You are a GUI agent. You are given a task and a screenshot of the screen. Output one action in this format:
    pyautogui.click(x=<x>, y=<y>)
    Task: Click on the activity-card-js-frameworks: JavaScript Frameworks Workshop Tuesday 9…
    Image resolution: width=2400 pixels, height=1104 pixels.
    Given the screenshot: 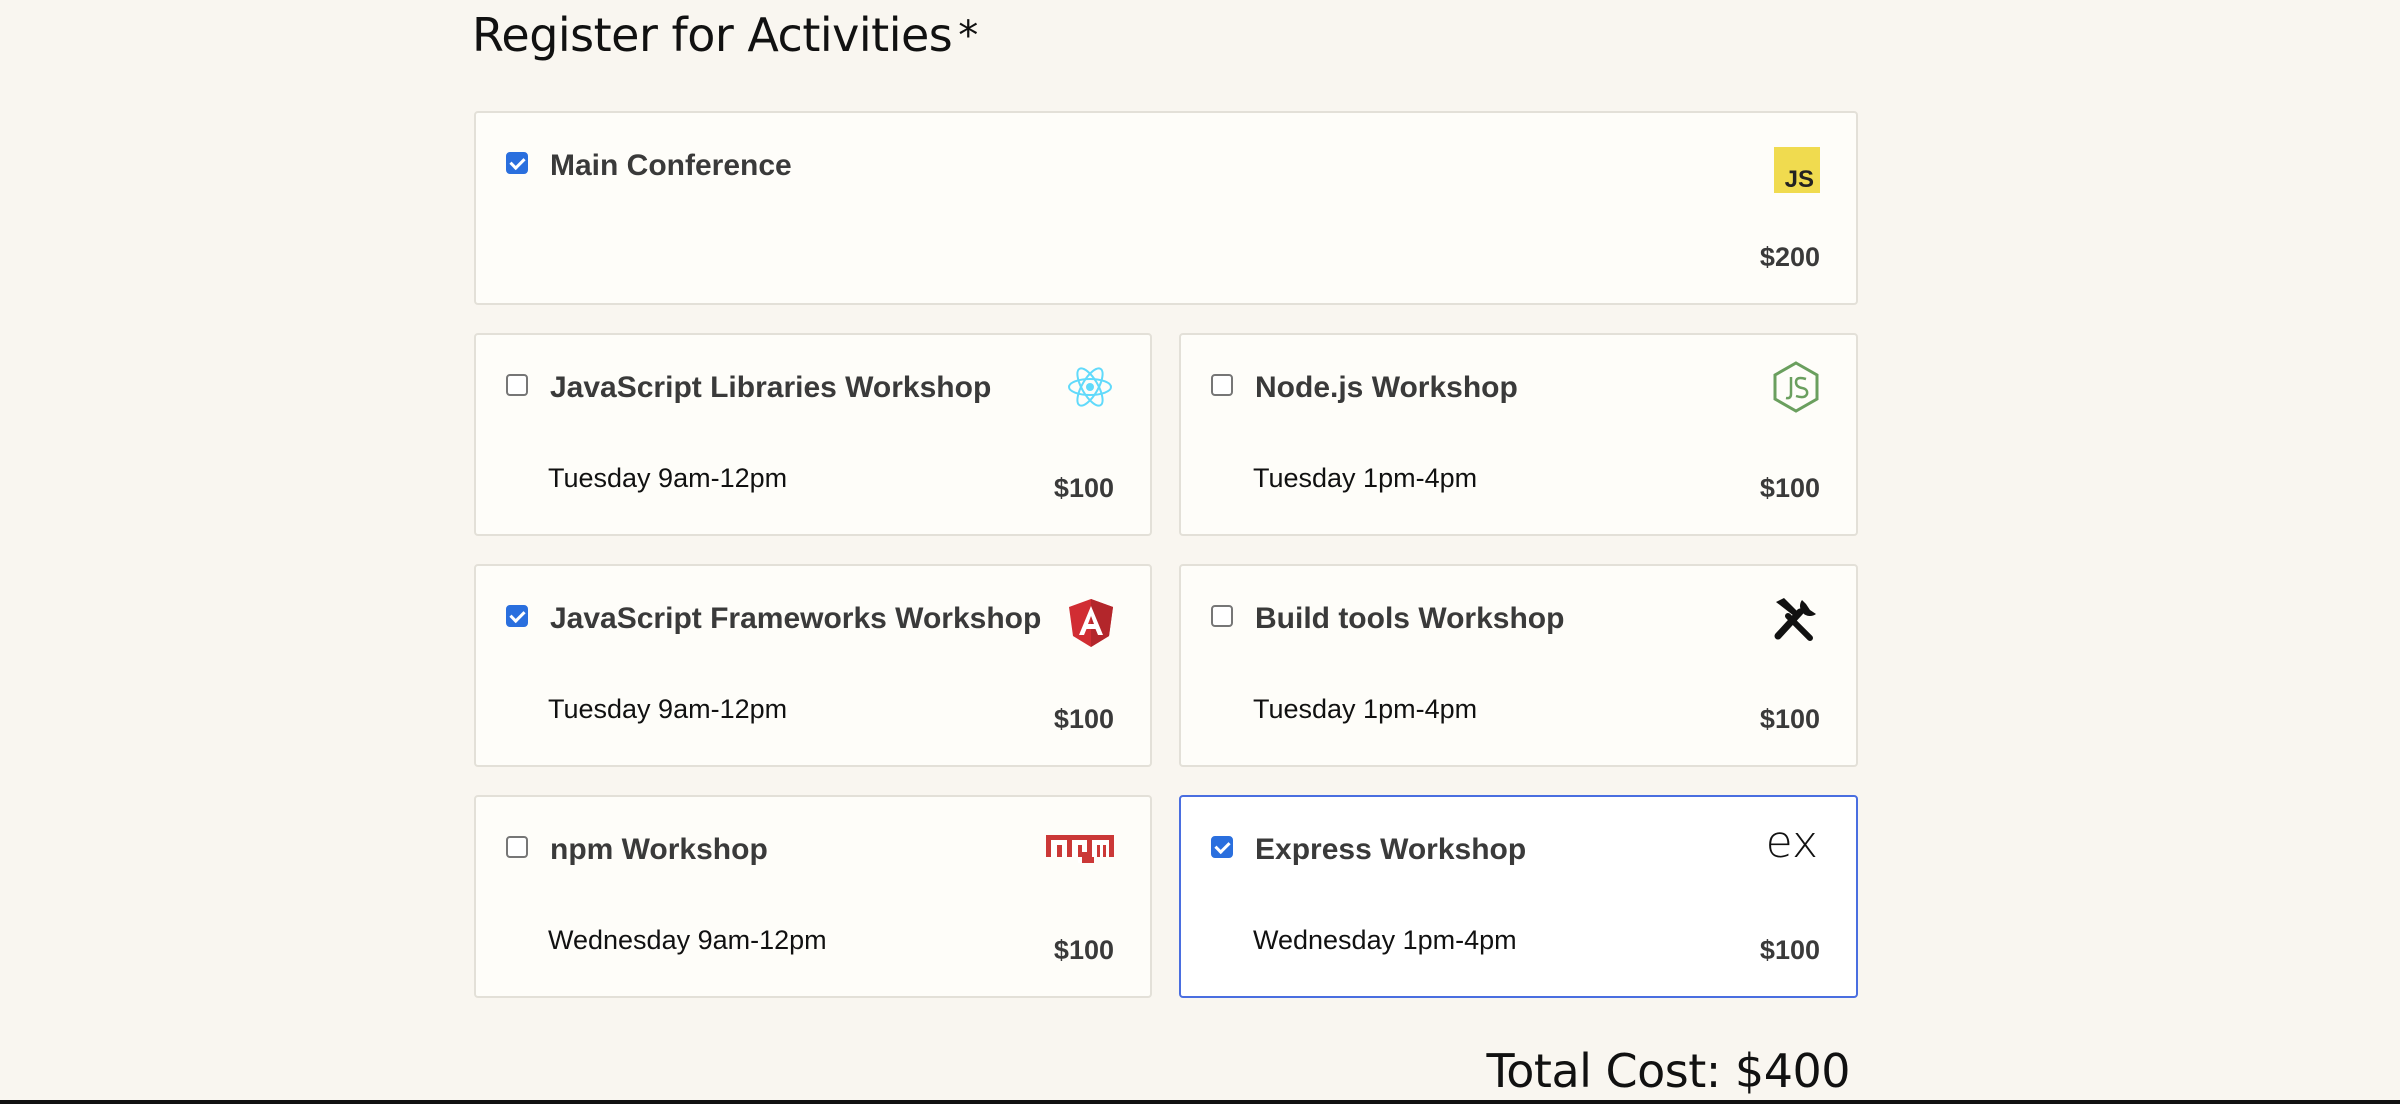 What is the action you would take?
    pyautogui.click(x=813, y=665)
    